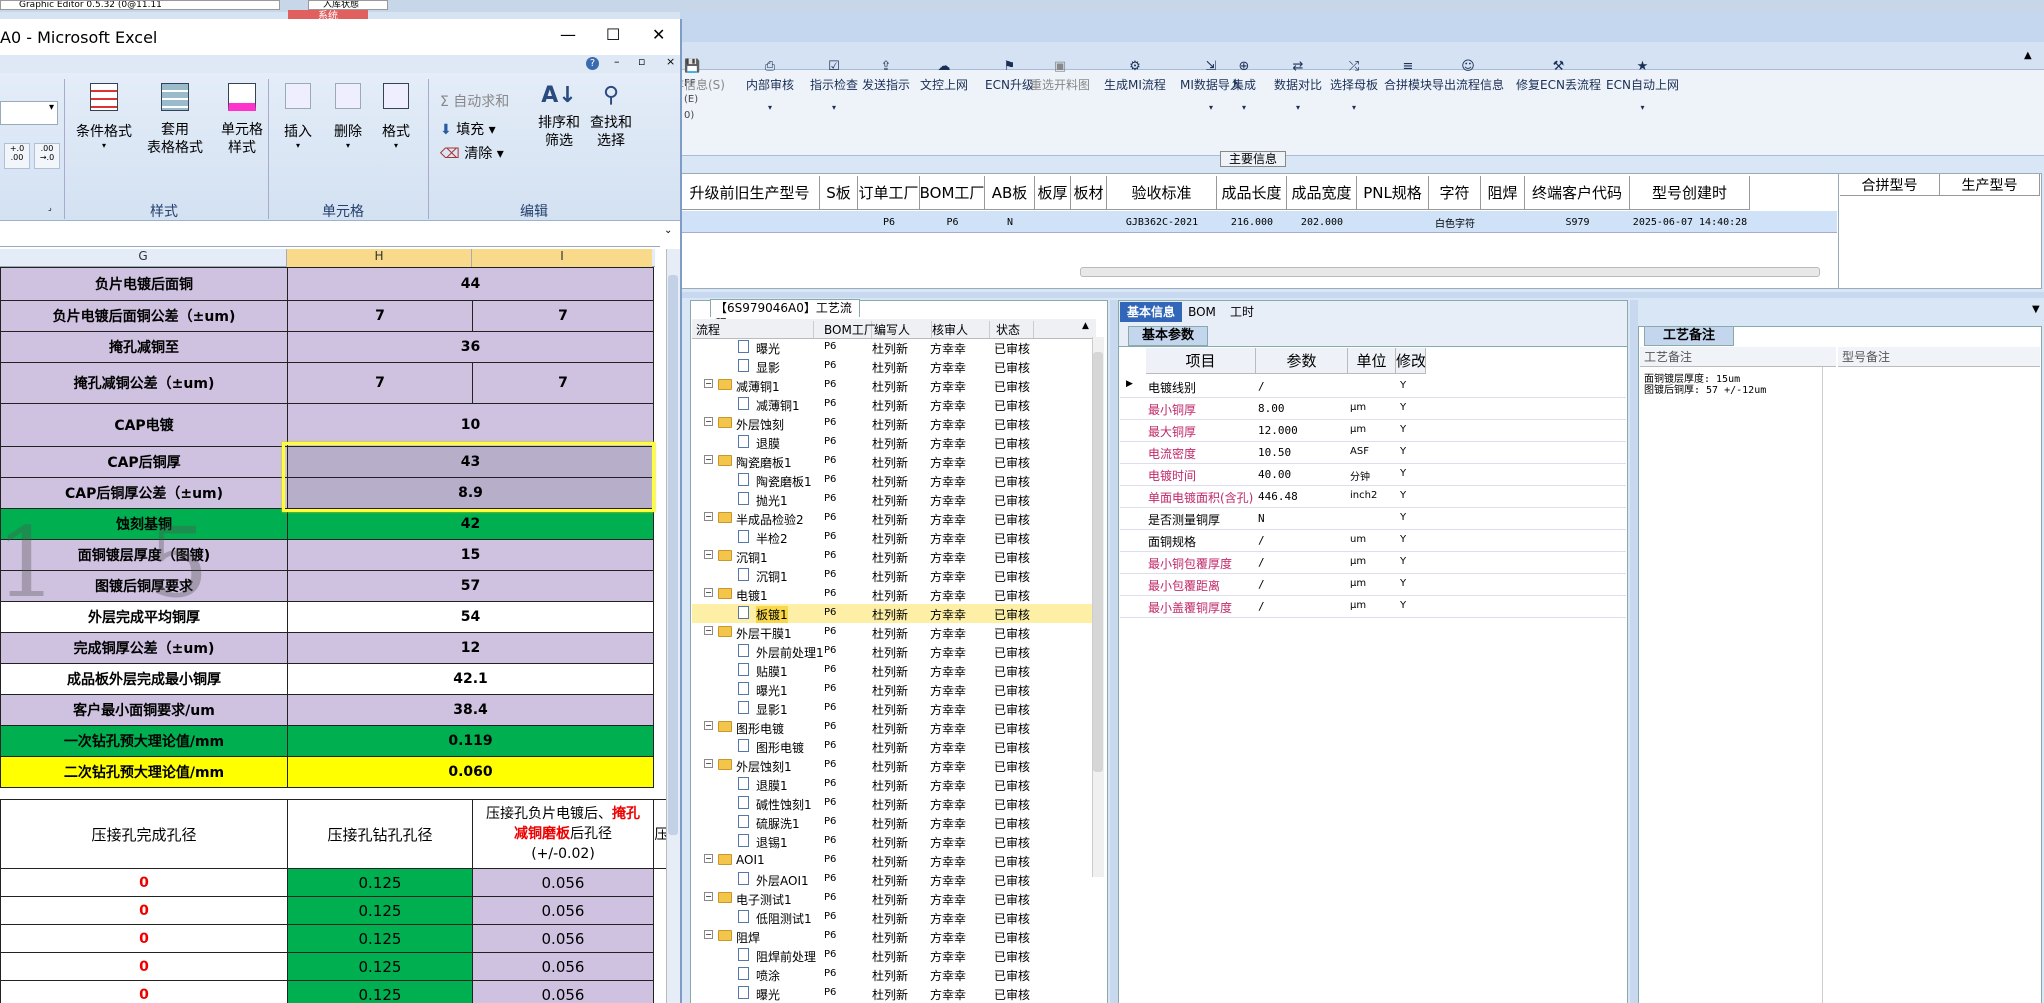 The width and height of the screenshot is (2044, 1003). What do you see at coordinates (144, 710) in the screenshot?
I see `cell-g: 客户最小面铜要求/um` at bounding box center [144, 710].